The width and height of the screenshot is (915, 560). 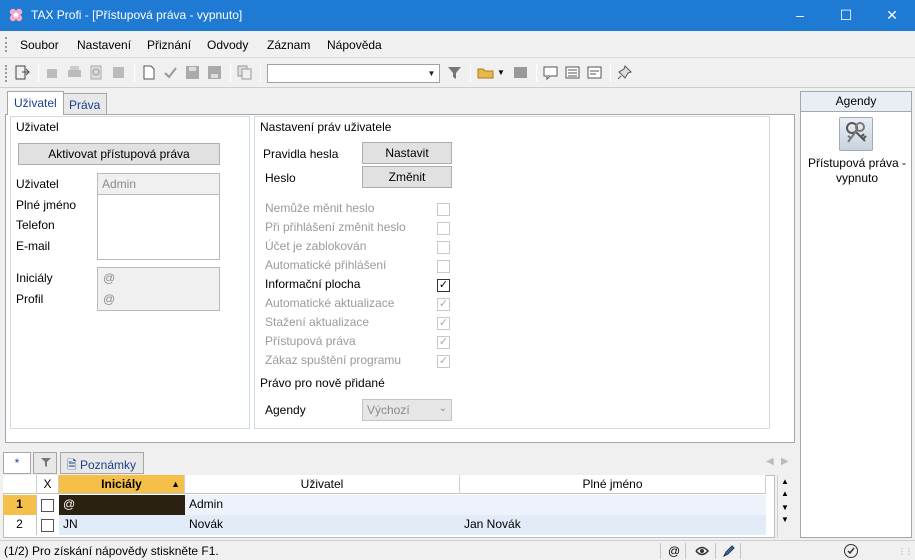 What do you see at coordinates (485, 72) in the screenshot?
I see `folder-icon` at bounding box center [485, 72].